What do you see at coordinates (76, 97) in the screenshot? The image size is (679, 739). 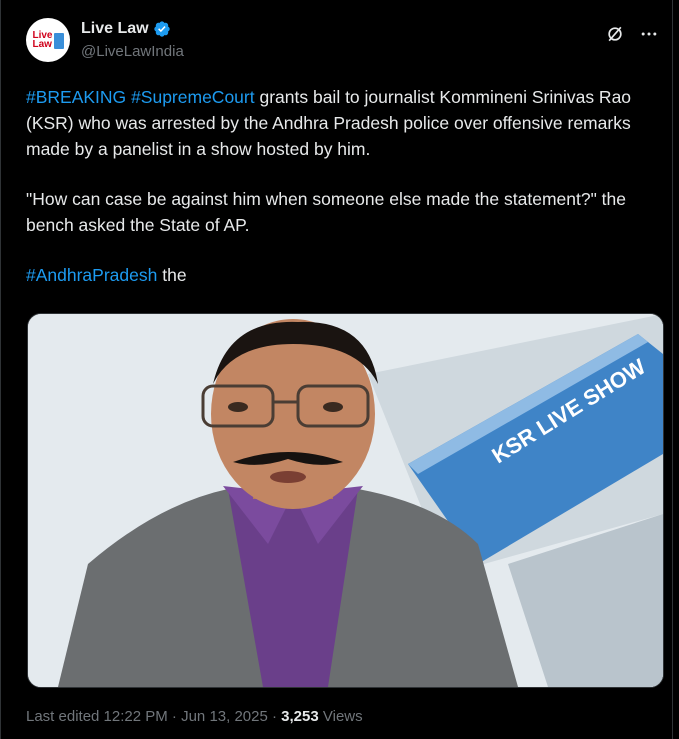 I see `hashtag-breaking: #BREAKING` at bounding box center [76, 97].